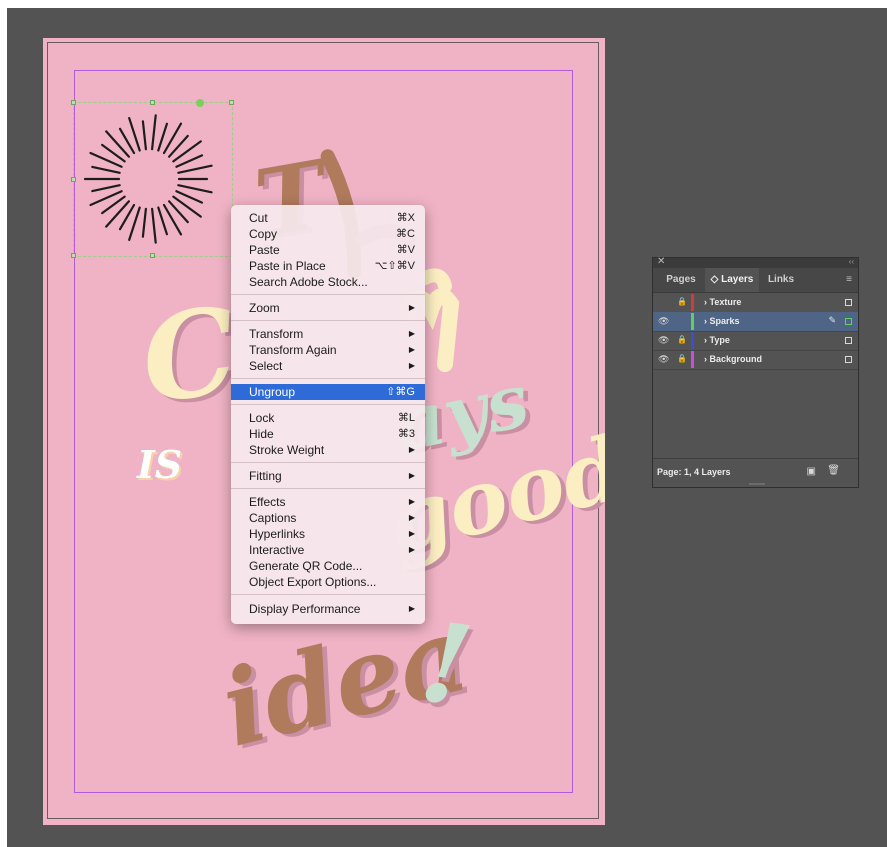 The image size is (887, 847). What do you see at coordinates (277, 534) in the screenshot?
I see `menu-item-label: Hyperlinks` at bounding box center [277, 534].